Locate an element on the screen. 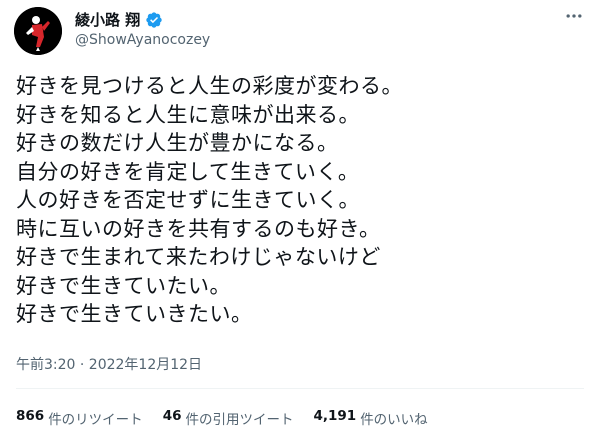  retweet-label: 件のリツイート is located at coordinates (95, 420).